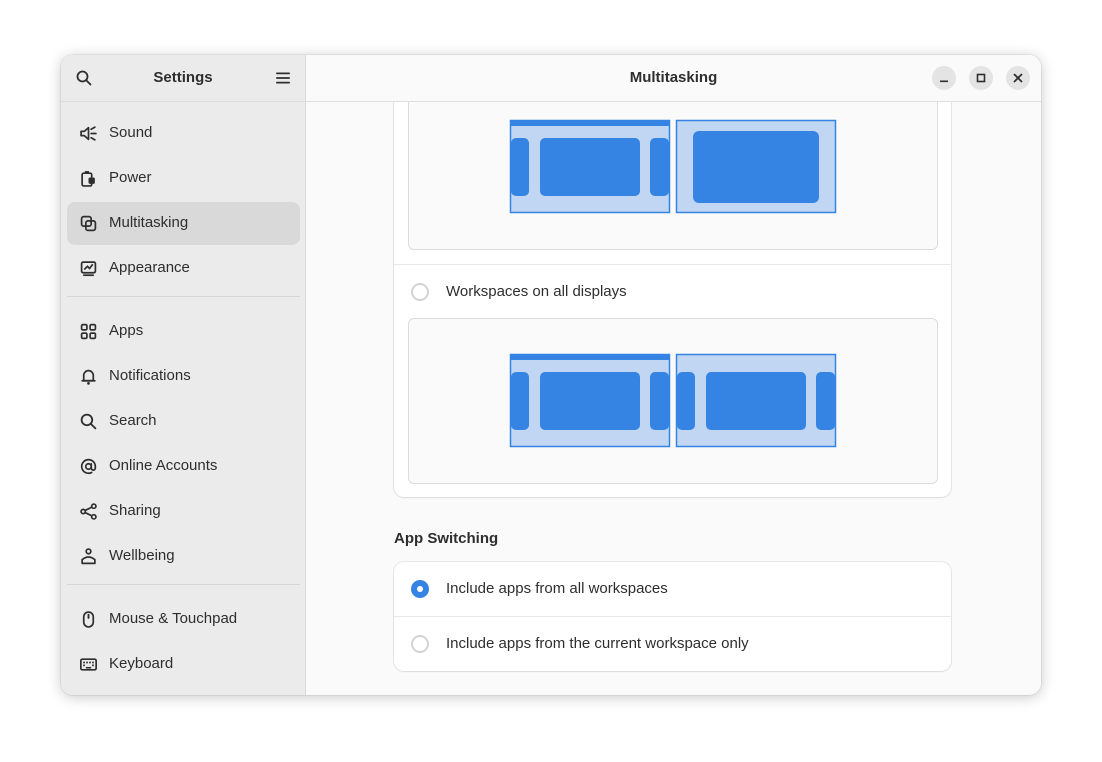  I want to click on page-title: Multitasking, so click(673, 77).